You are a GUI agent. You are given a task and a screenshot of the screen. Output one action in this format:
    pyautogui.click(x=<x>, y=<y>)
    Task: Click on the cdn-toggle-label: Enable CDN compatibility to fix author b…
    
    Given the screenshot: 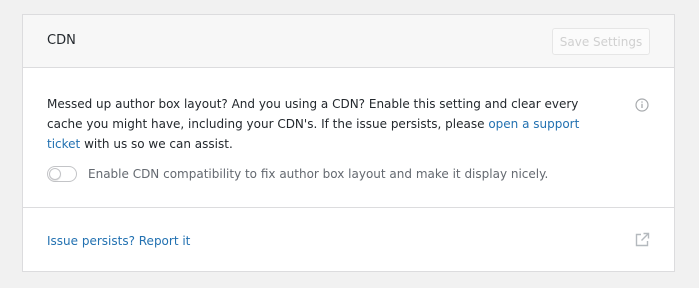 What is the action you would take?
    pyautogui.click(x=318, y=174)
    